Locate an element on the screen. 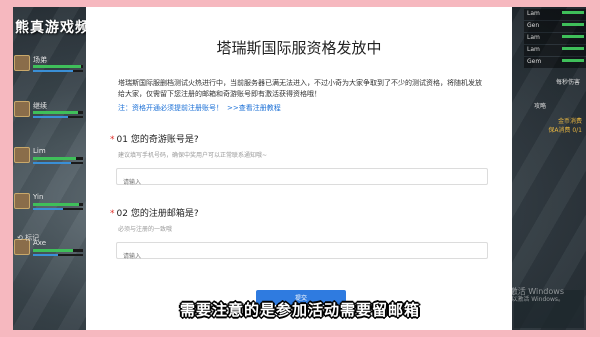  enemy-row: Gem is located at coordinates (555, 62).